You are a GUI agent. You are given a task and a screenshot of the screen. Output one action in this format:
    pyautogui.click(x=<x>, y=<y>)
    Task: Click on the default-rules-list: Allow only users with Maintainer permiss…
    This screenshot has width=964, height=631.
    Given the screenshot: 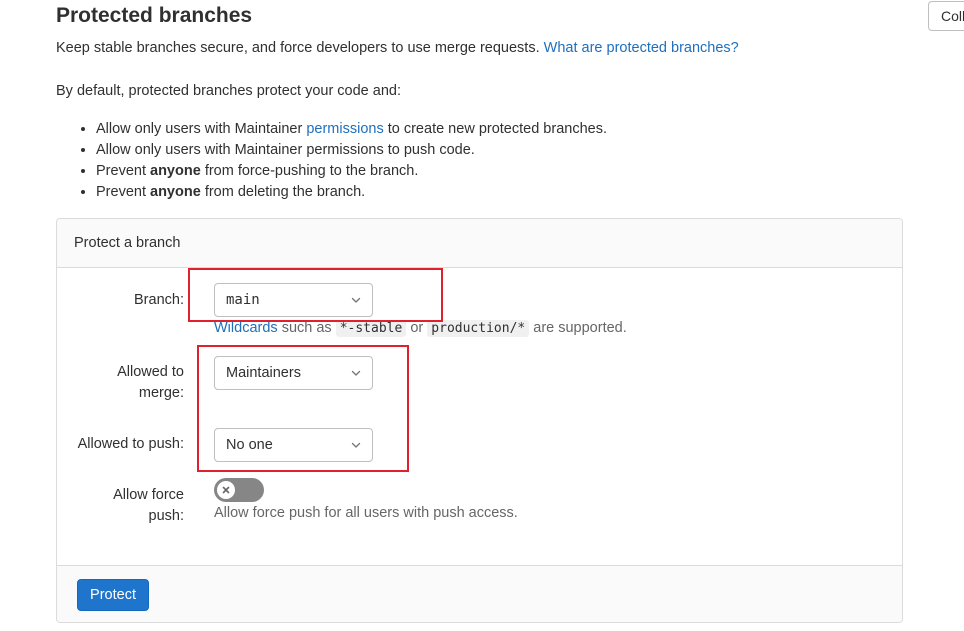 What is the action you would take?
    pyautogui.click(x=343, y=161)
    